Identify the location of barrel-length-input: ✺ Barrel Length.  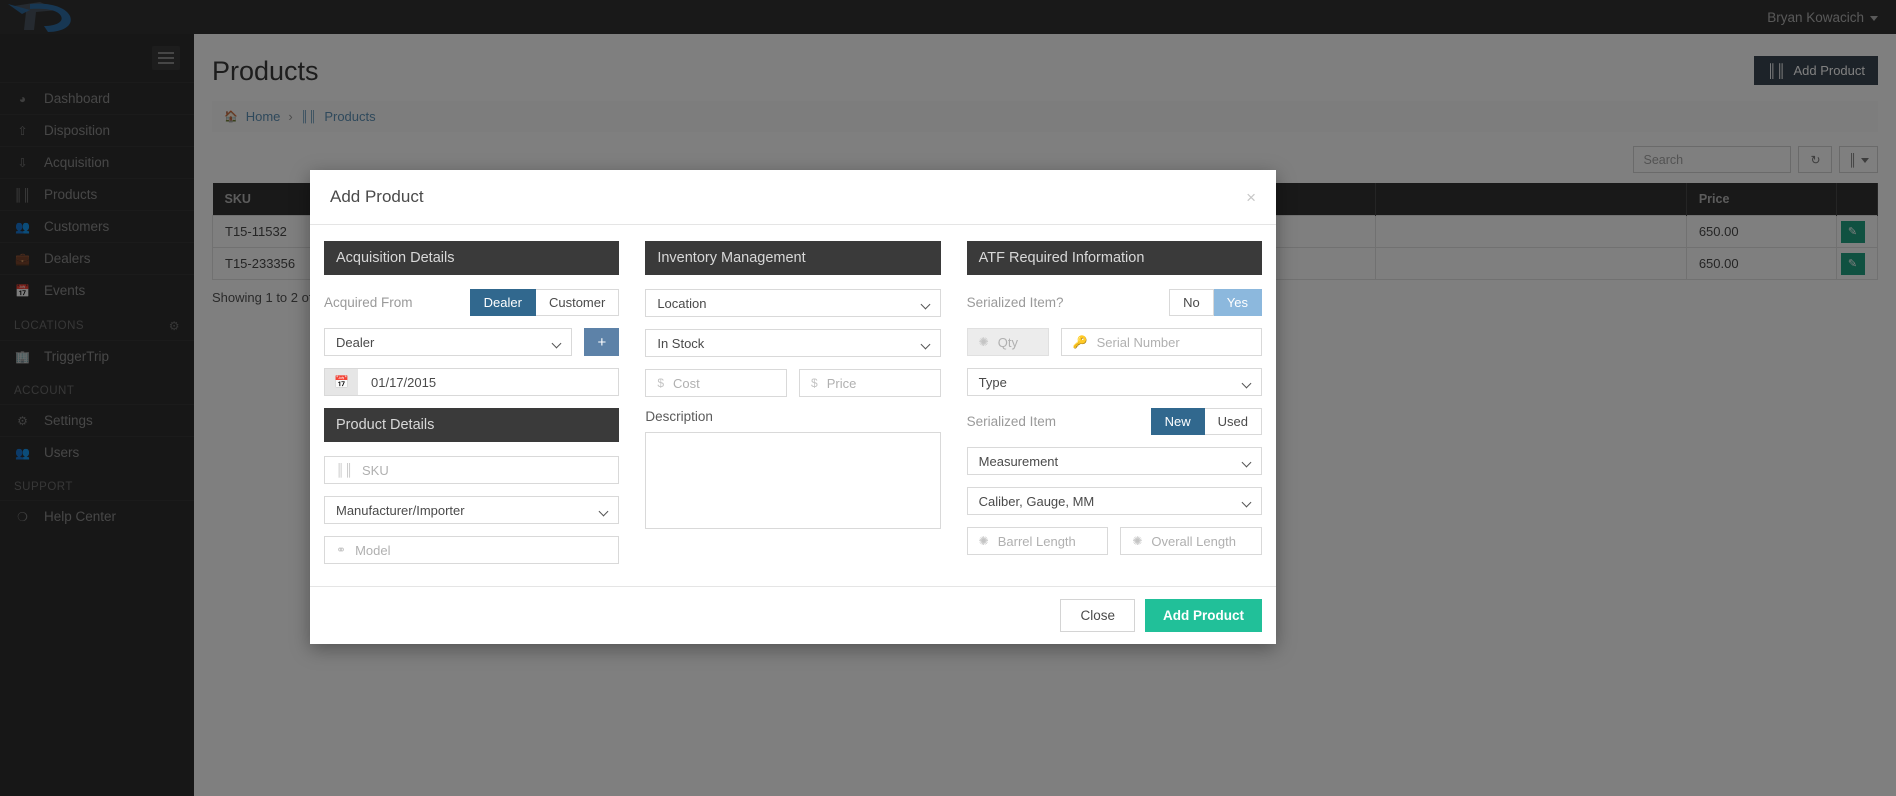
(1037, 541).